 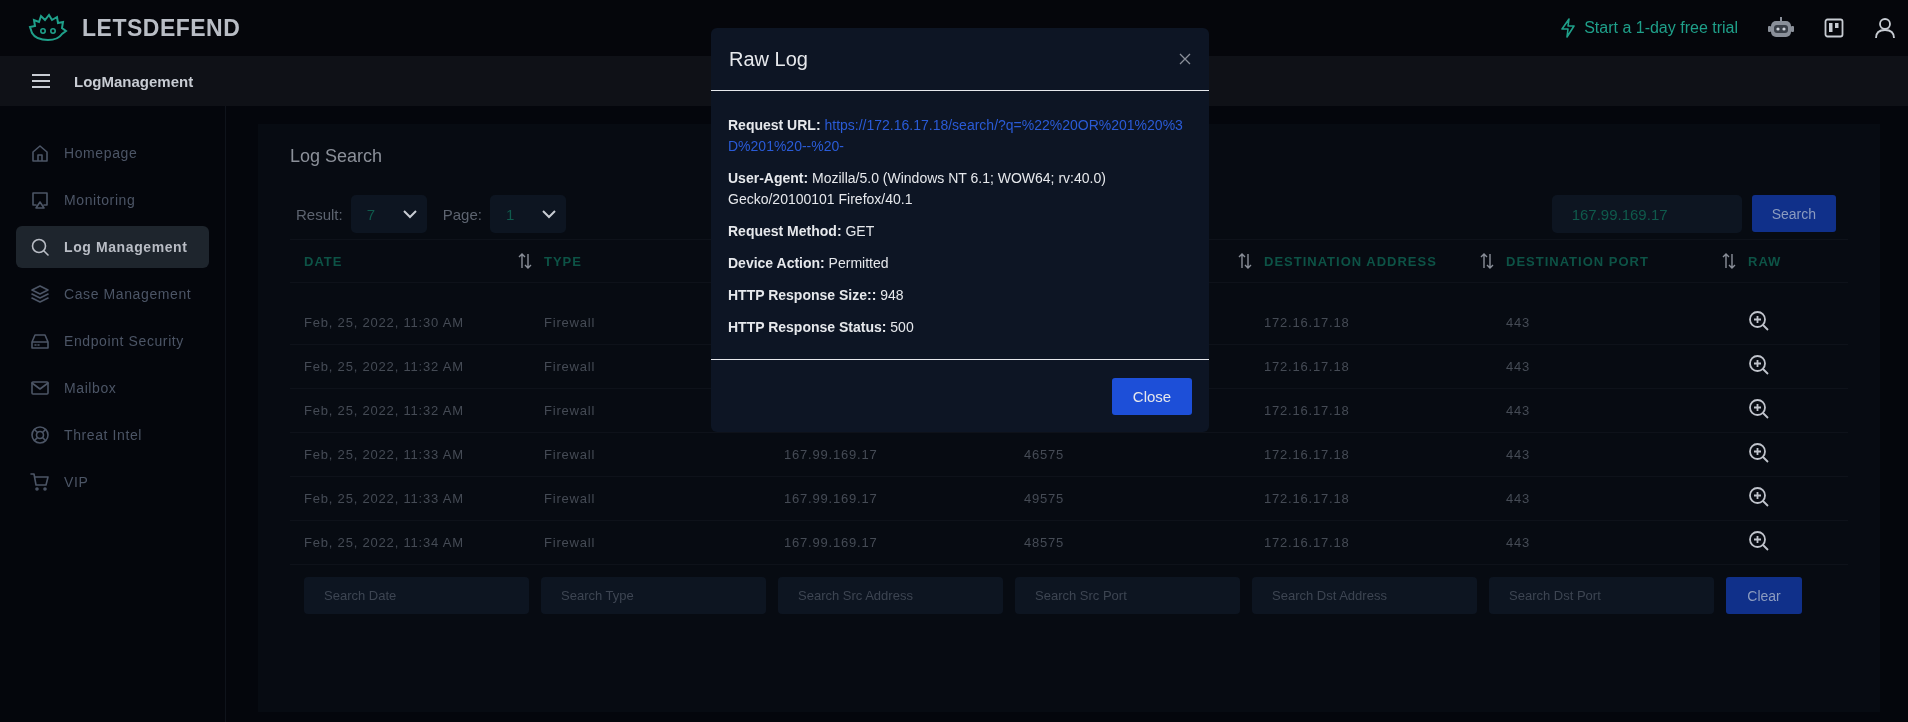 What do you see at coordinates (1185, 59) in the screenshot?
I see `close-icon` at bounding box center [1185, 59].